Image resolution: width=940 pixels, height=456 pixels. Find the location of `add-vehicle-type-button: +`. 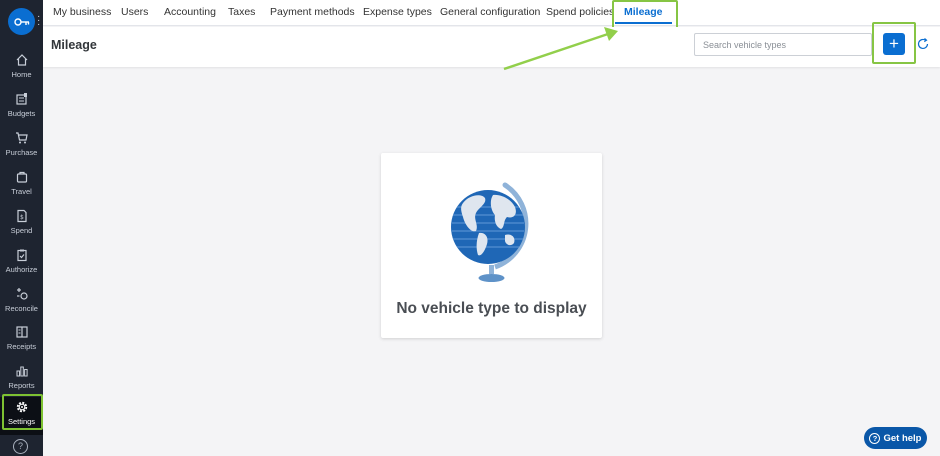

add-vehicle-type-button: + is located at coordinates (894, 44).